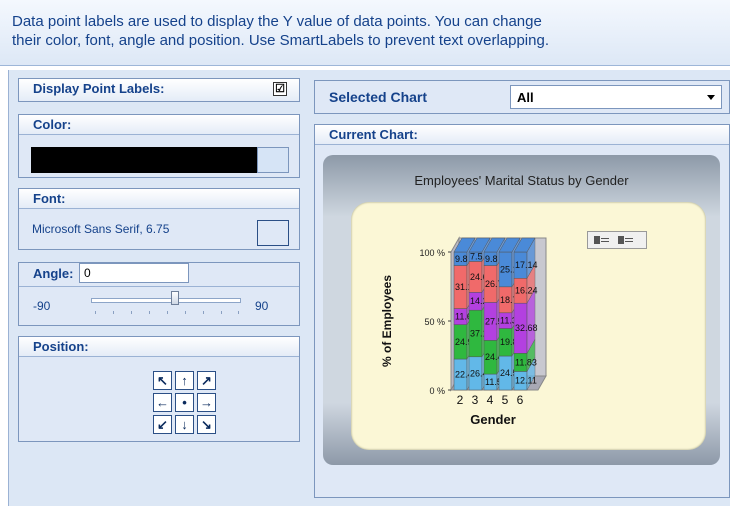 Image resolution: width=730 pixels, height=506 pixels. Describe the element at coordinates (460, 400) in the screenshot. I see `x-tick-label: 2` at that location.